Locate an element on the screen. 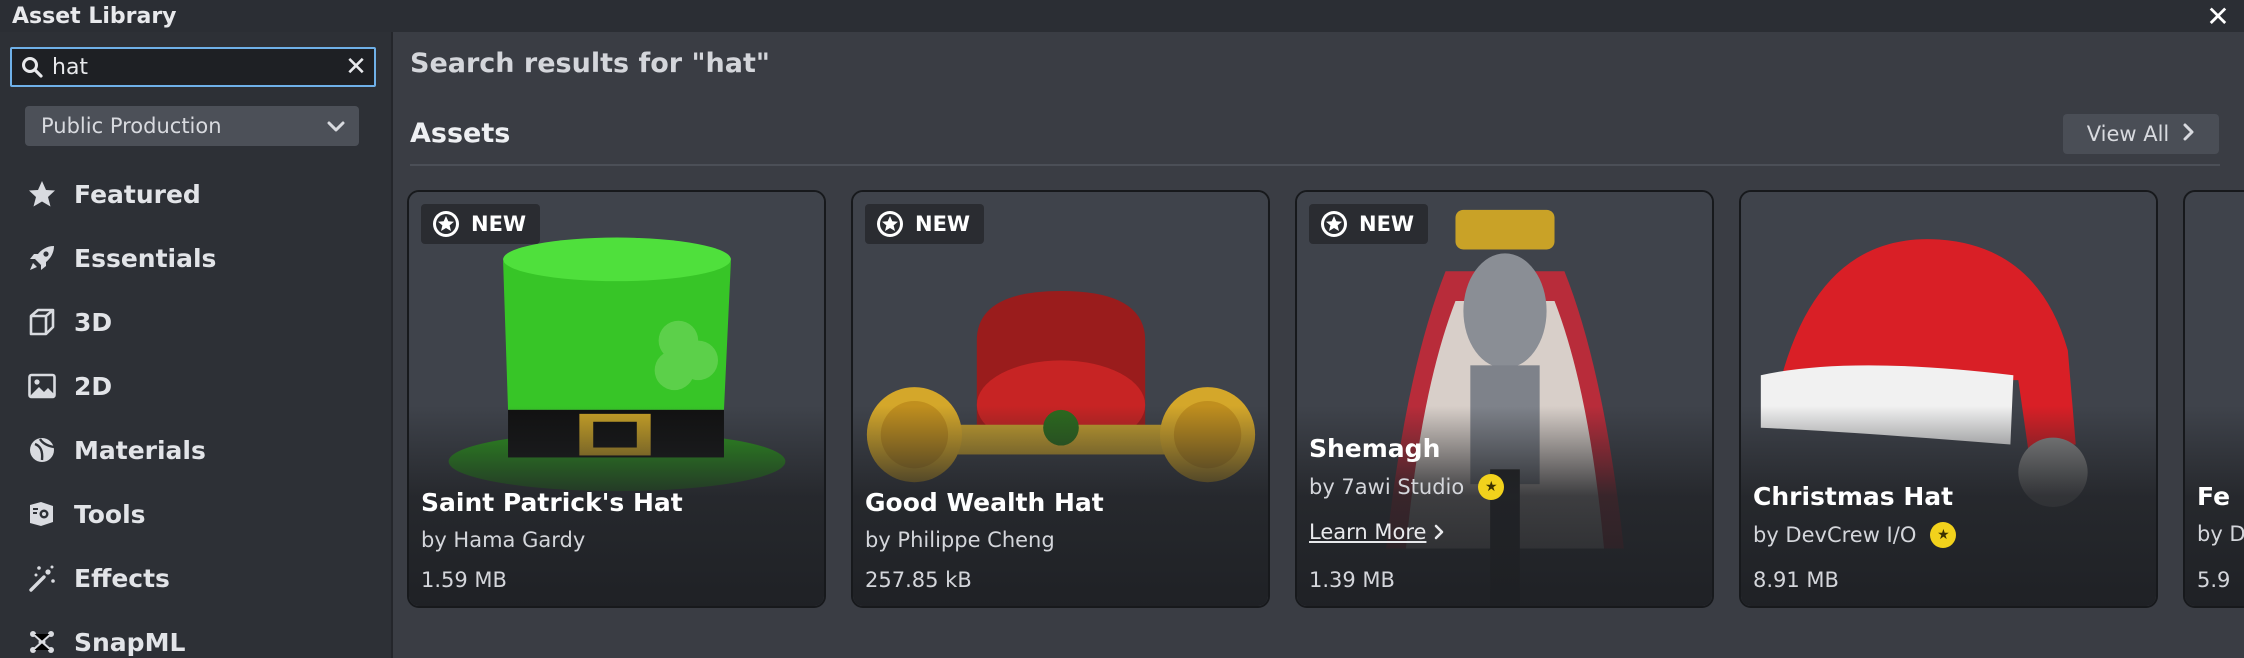 The width and height of the screenshot is (2244, 658). learn-more-label: Learn More is located at coordinates (1368, 532).